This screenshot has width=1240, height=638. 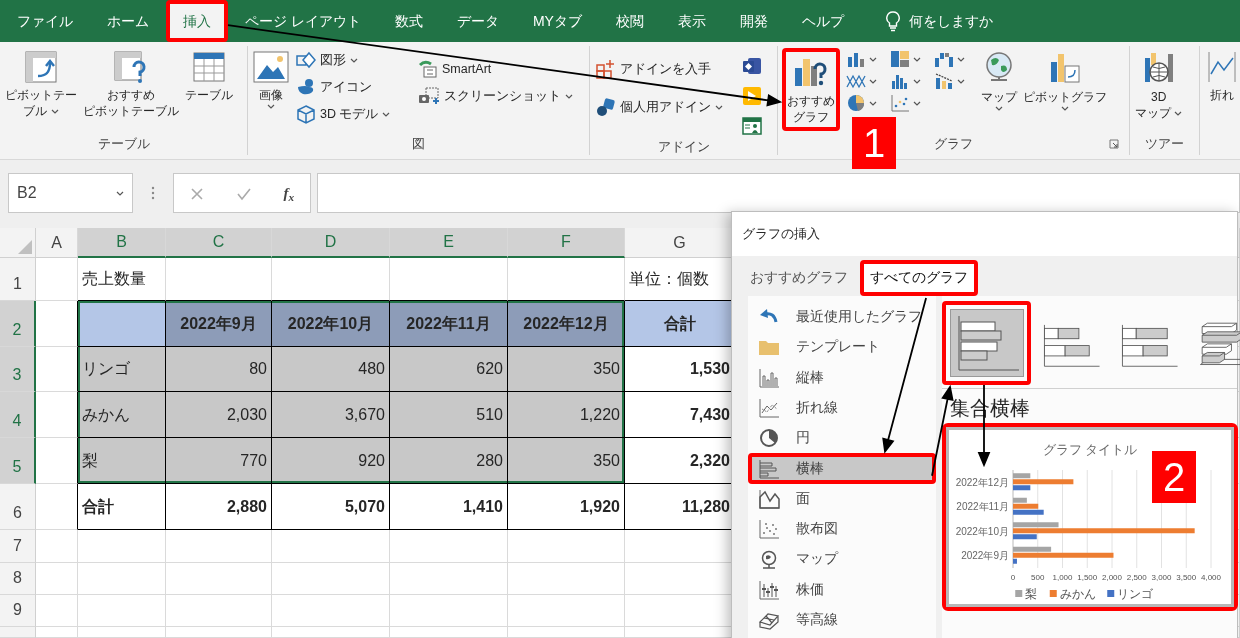 I want to click on ribbon-button: 折れ, so click(x=1222, y=77).